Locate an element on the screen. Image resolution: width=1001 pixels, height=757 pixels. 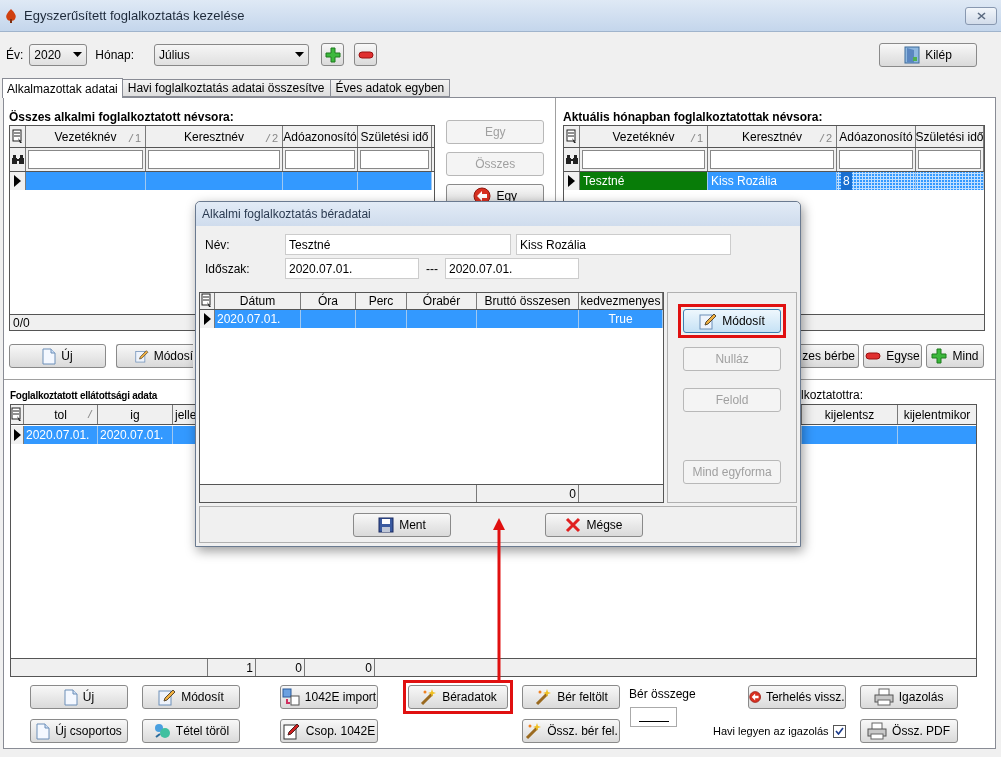
total-cell: 1 is located at coordinates (232, 667).